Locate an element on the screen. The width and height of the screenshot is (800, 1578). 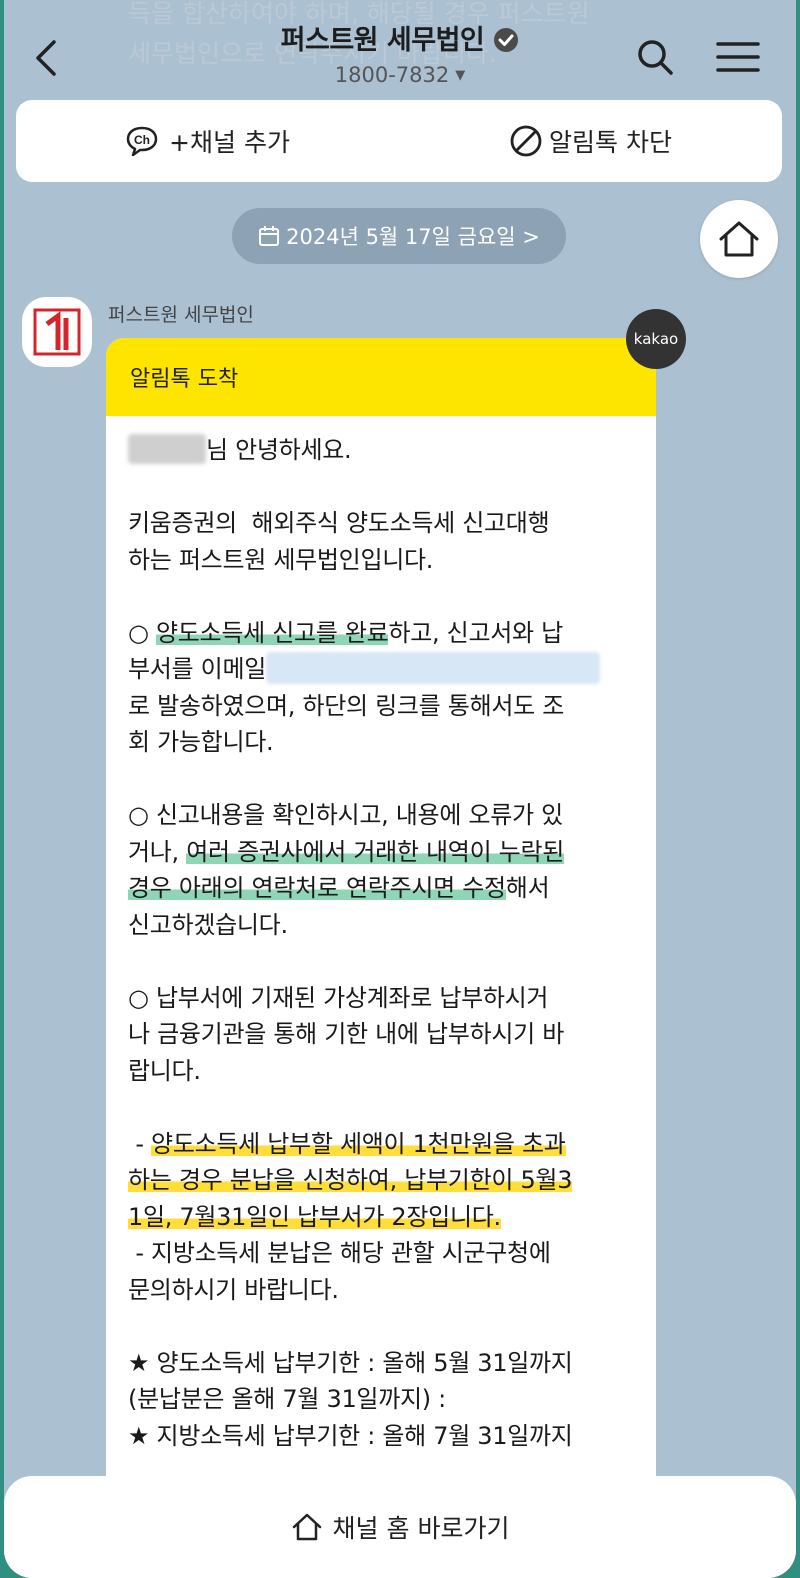
add-channel-button: Ch +채널 추가 is located at coordinates (207, 141).